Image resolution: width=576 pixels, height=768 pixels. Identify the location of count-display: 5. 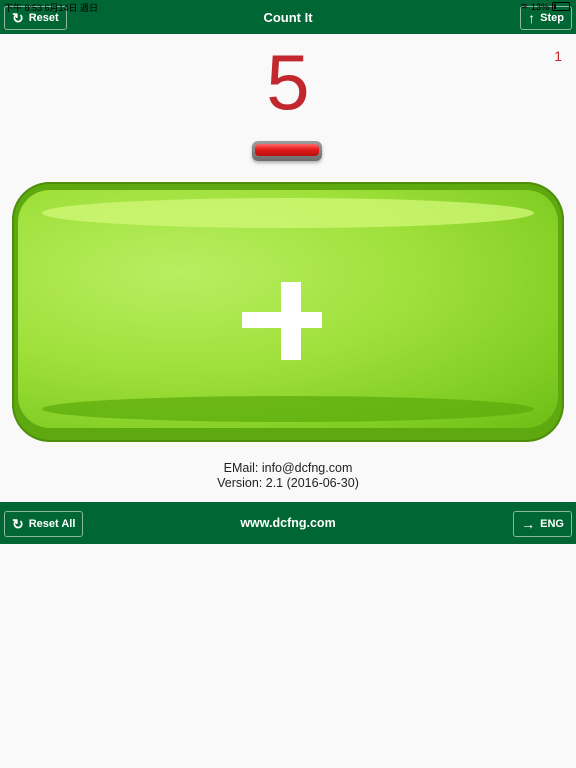
(288, 82).